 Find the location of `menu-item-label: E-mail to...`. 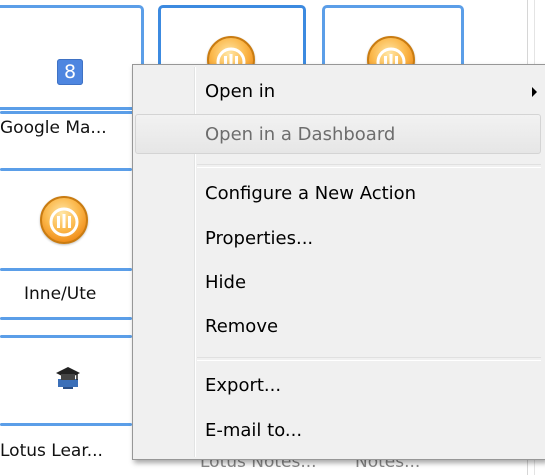

menu-item-label: E-mail to... is located at coordinates (254, 430).